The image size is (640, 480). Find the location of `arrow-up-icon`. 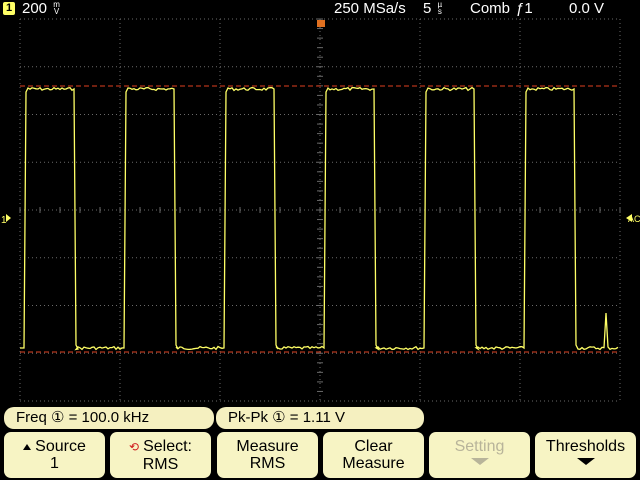

arrow-up-icon is located at coordinates (27, 446).